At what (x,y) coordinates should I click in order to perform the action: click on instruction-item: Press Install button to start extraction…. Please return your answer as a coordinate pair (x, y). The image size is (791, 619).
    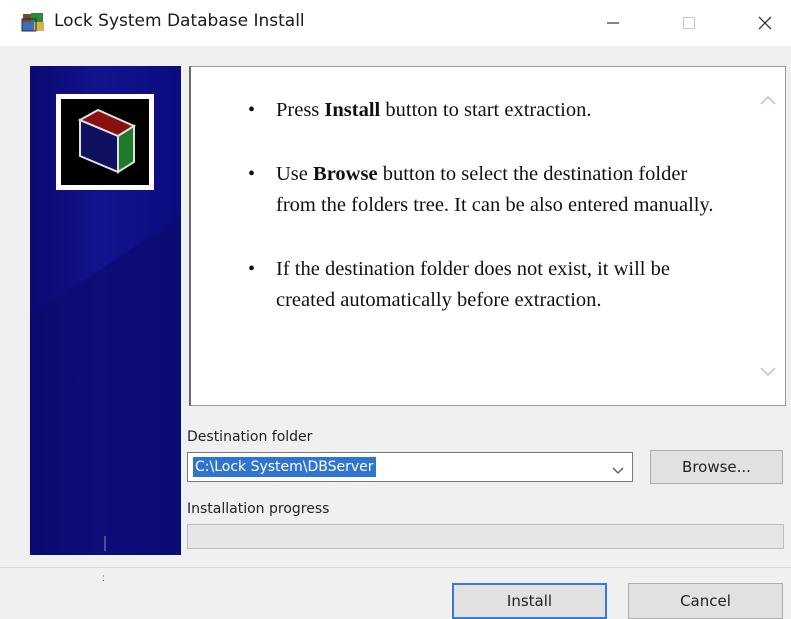
    Looking at the image, I should click on (481, 110).